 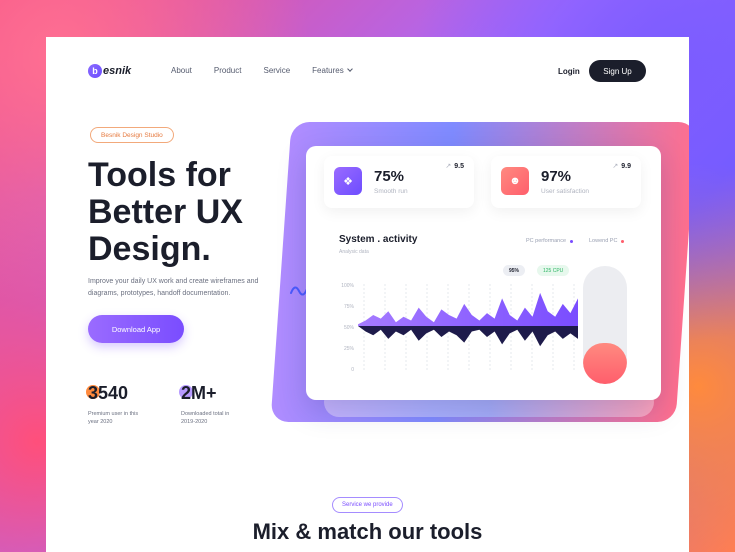 What do you see at coordinates (228, 70) in the screenshot?
I see `nav-product: Product` at bounding box center [228, 70].